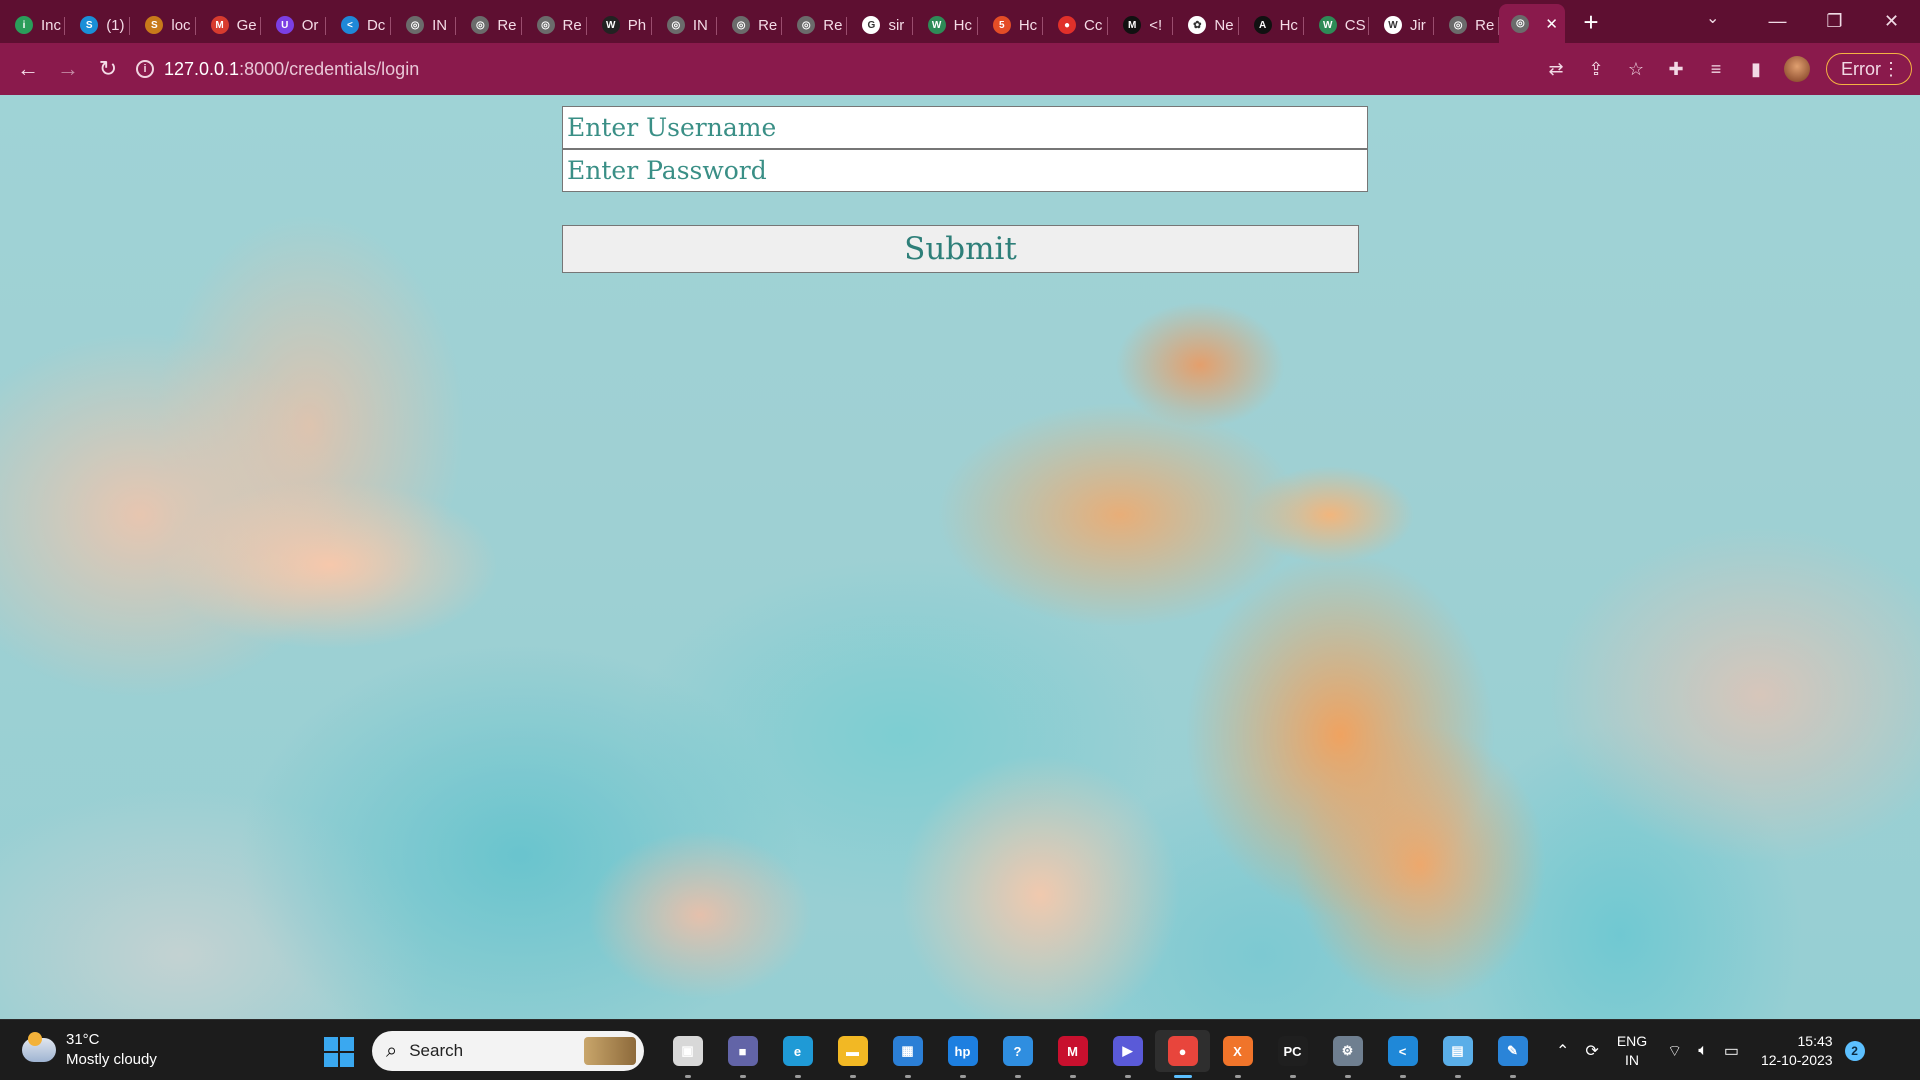  I want to click on taskbar-app-file-explorer: ▬, so click(852, 1054).